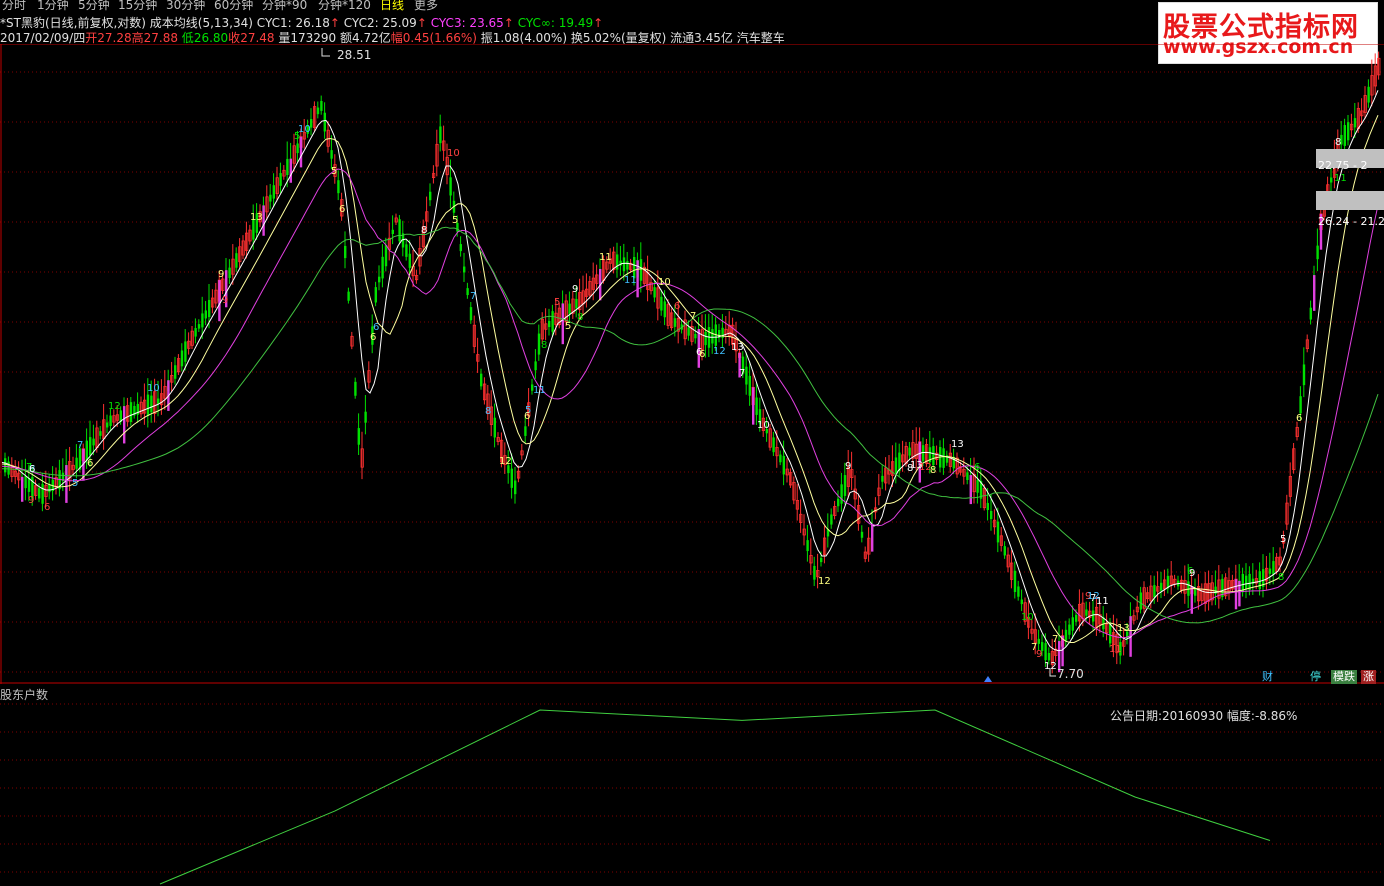 Image resolution: width=1384 pixels, height=886 pixels. What do you see at coordinates (344, 6) in the screenshot?
I see `tab-period: 分钟*120` at bounding box center [344, 6].